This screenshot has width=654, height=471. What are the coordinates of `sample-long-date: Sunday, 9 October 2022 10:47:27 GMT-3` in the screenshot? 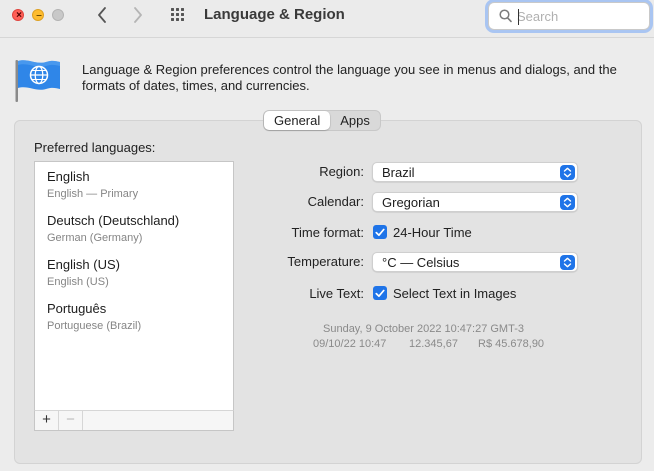 It's located at (423, 329).